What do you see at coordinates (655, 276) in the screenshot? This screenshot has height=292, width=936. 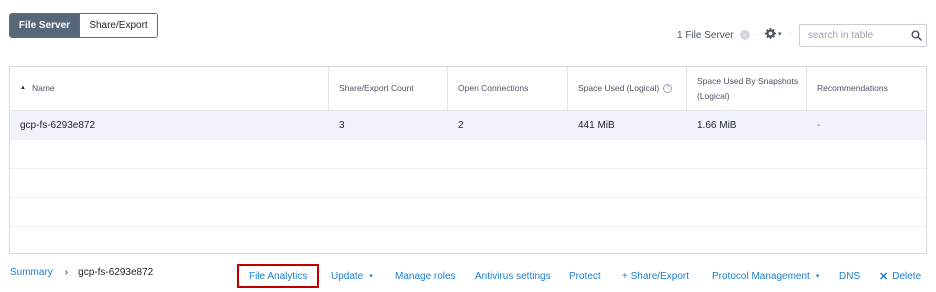 I see `add-share-export-link: + Share/Export` at bounding box center [655, 276].